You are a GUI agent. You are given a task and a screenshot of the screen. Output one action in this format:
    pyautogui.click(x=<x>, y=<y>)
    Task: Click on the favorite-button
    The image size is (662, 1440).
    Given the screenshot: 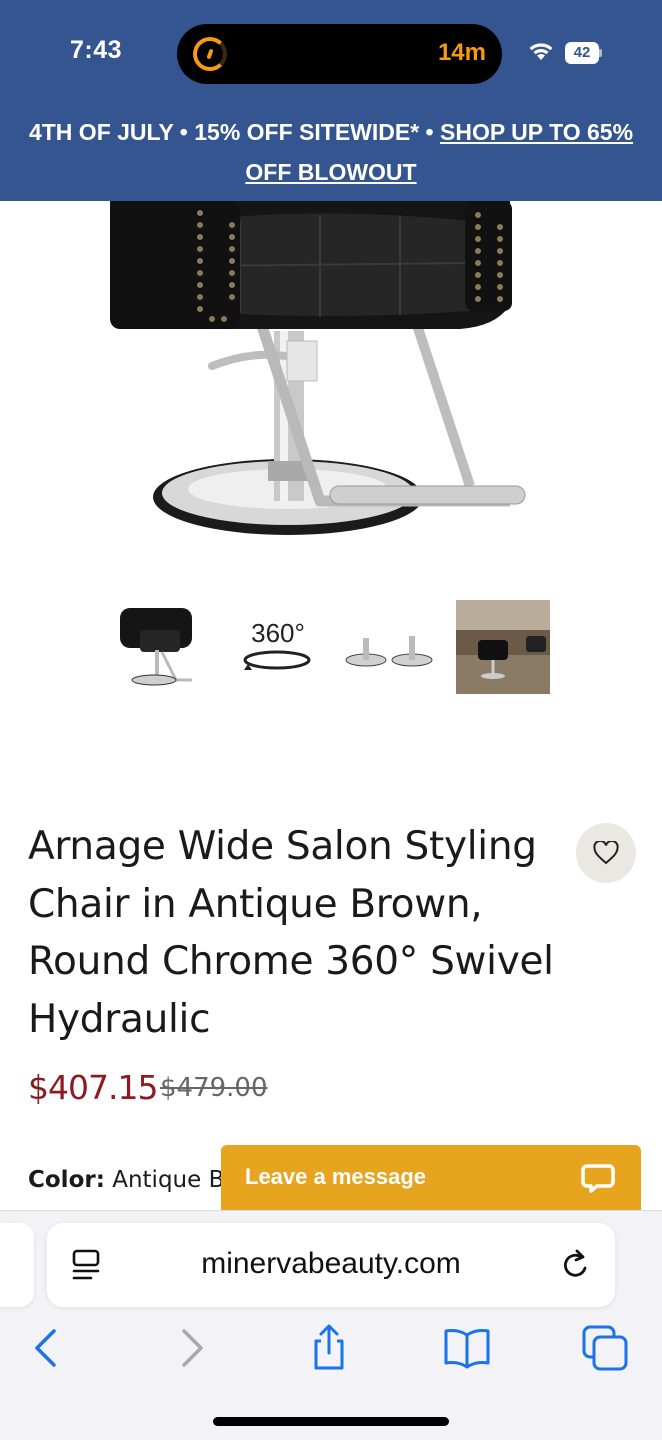 What is the action you would take?
    pyautogui.click(x=606, y=853)
    